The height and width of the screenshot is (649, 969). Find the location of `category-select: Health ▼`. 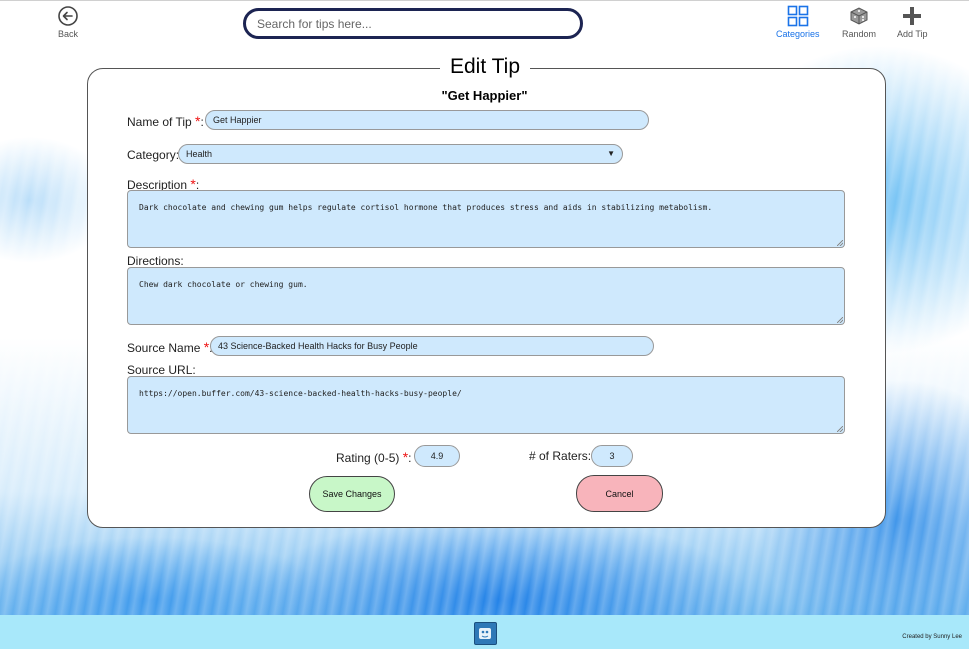

category-select: Health ▼ is located at coordinates (400, 154).